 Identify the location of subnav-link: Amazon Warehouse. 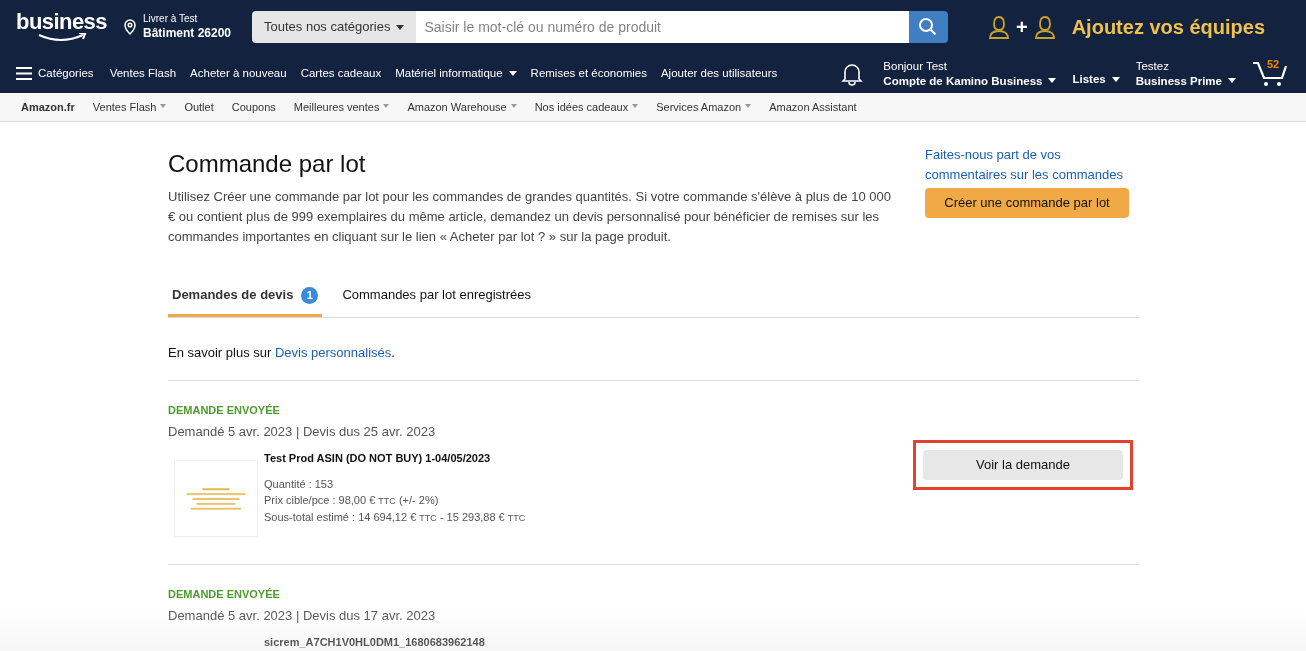
(462, 107).